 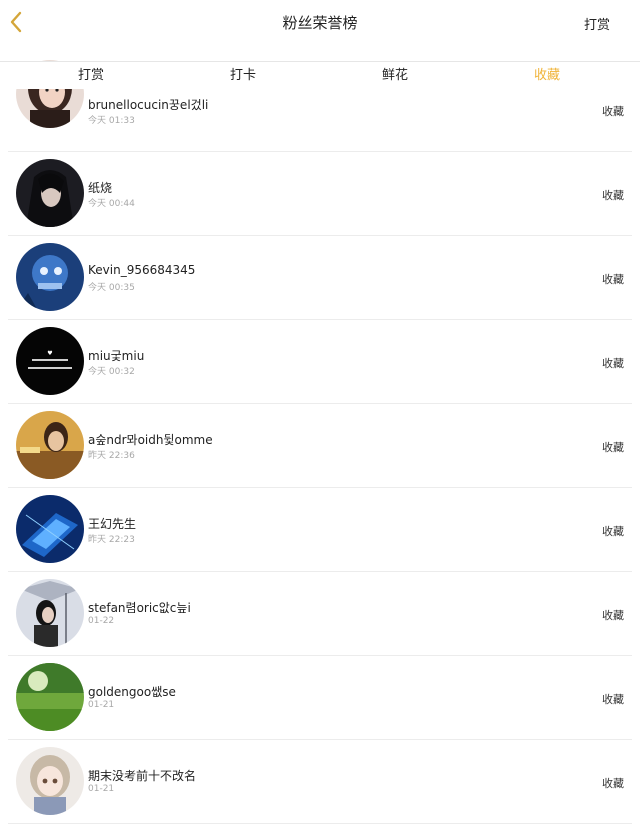 I want to click on tip-button: 打赏, so click(x=597, y=23).